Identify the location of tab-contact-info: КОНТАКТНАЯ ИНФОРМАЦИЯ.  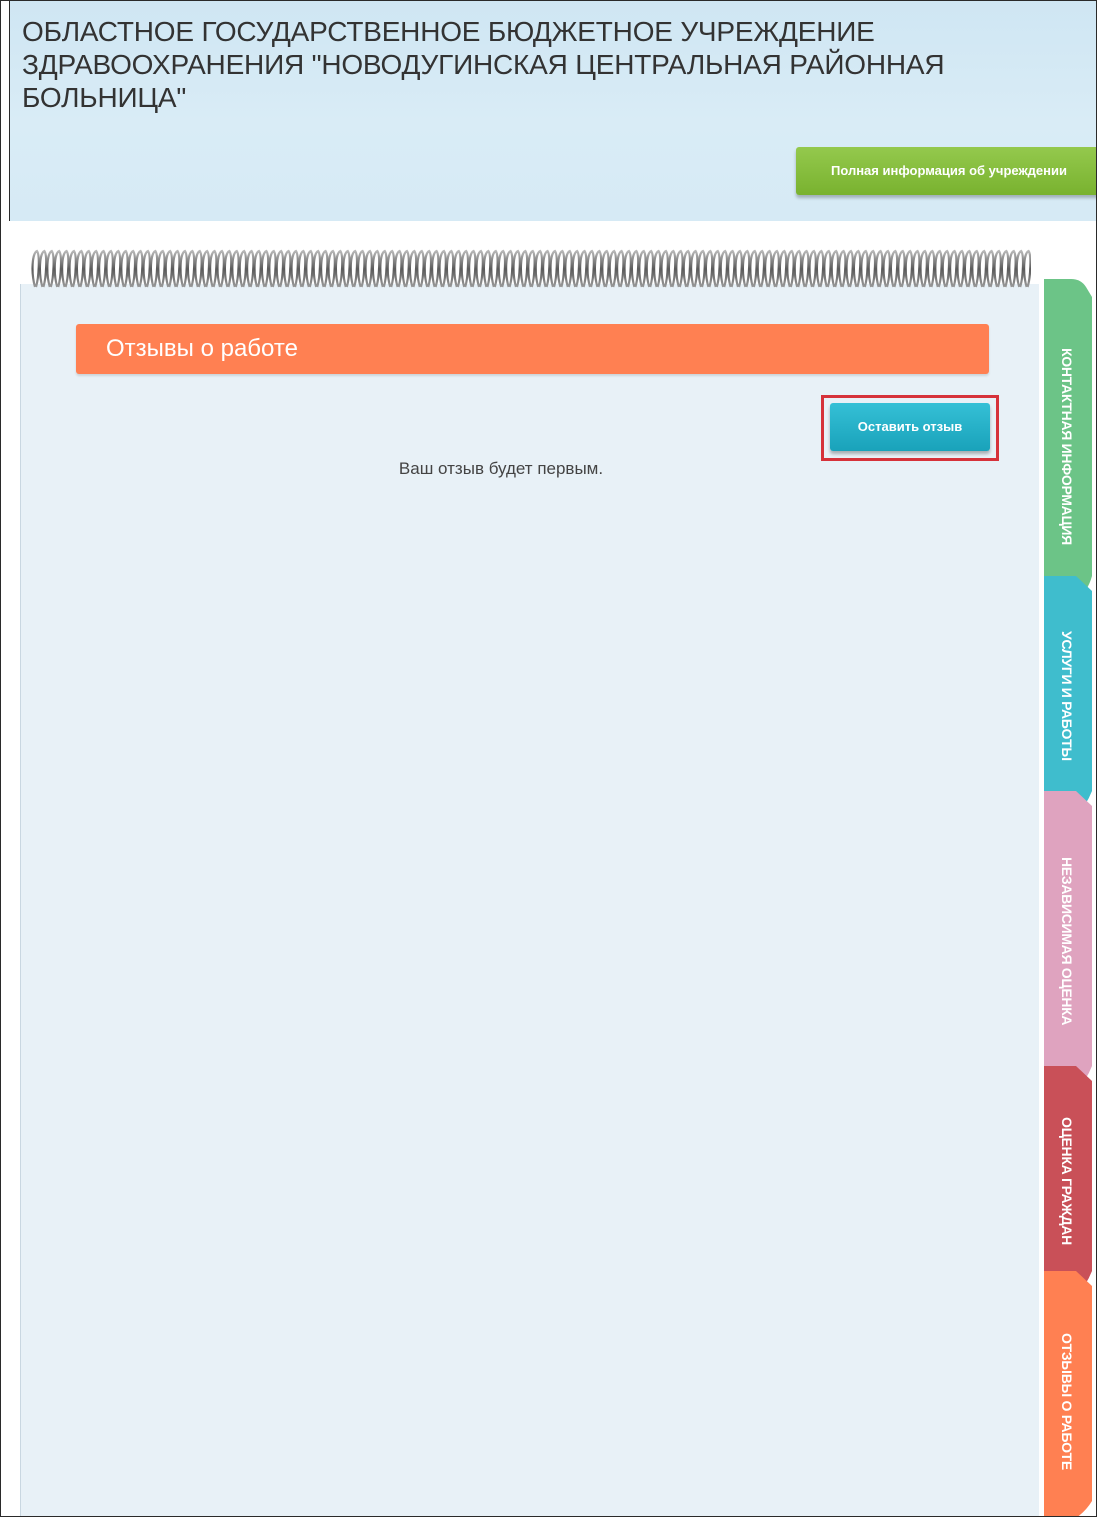
(1066, 446).